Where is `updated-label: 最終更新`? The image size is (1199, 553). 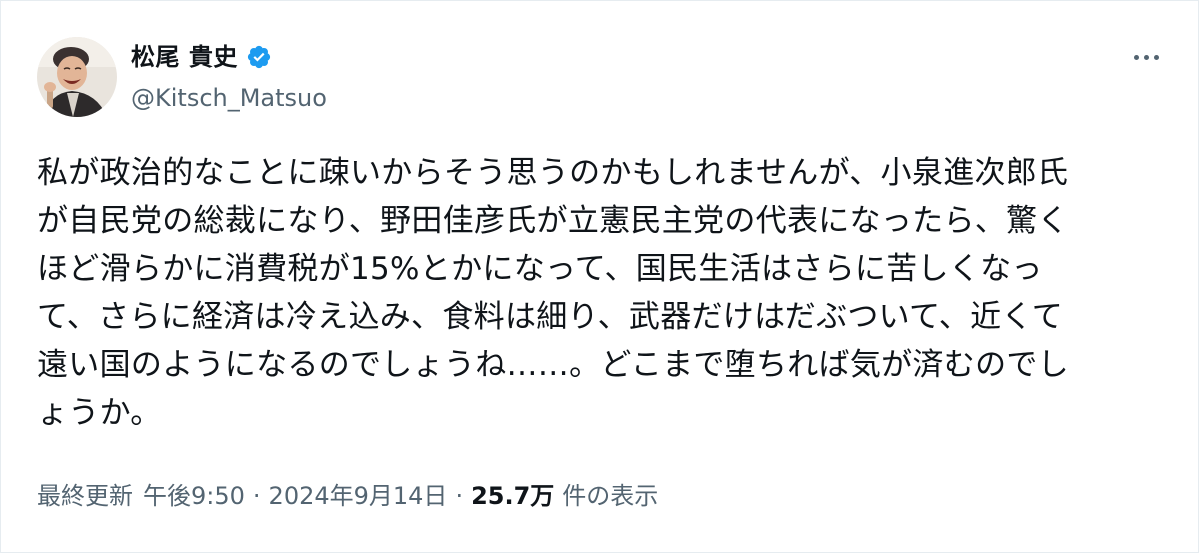
updated-label: 最終更新 is located at coordinates (85, 496).